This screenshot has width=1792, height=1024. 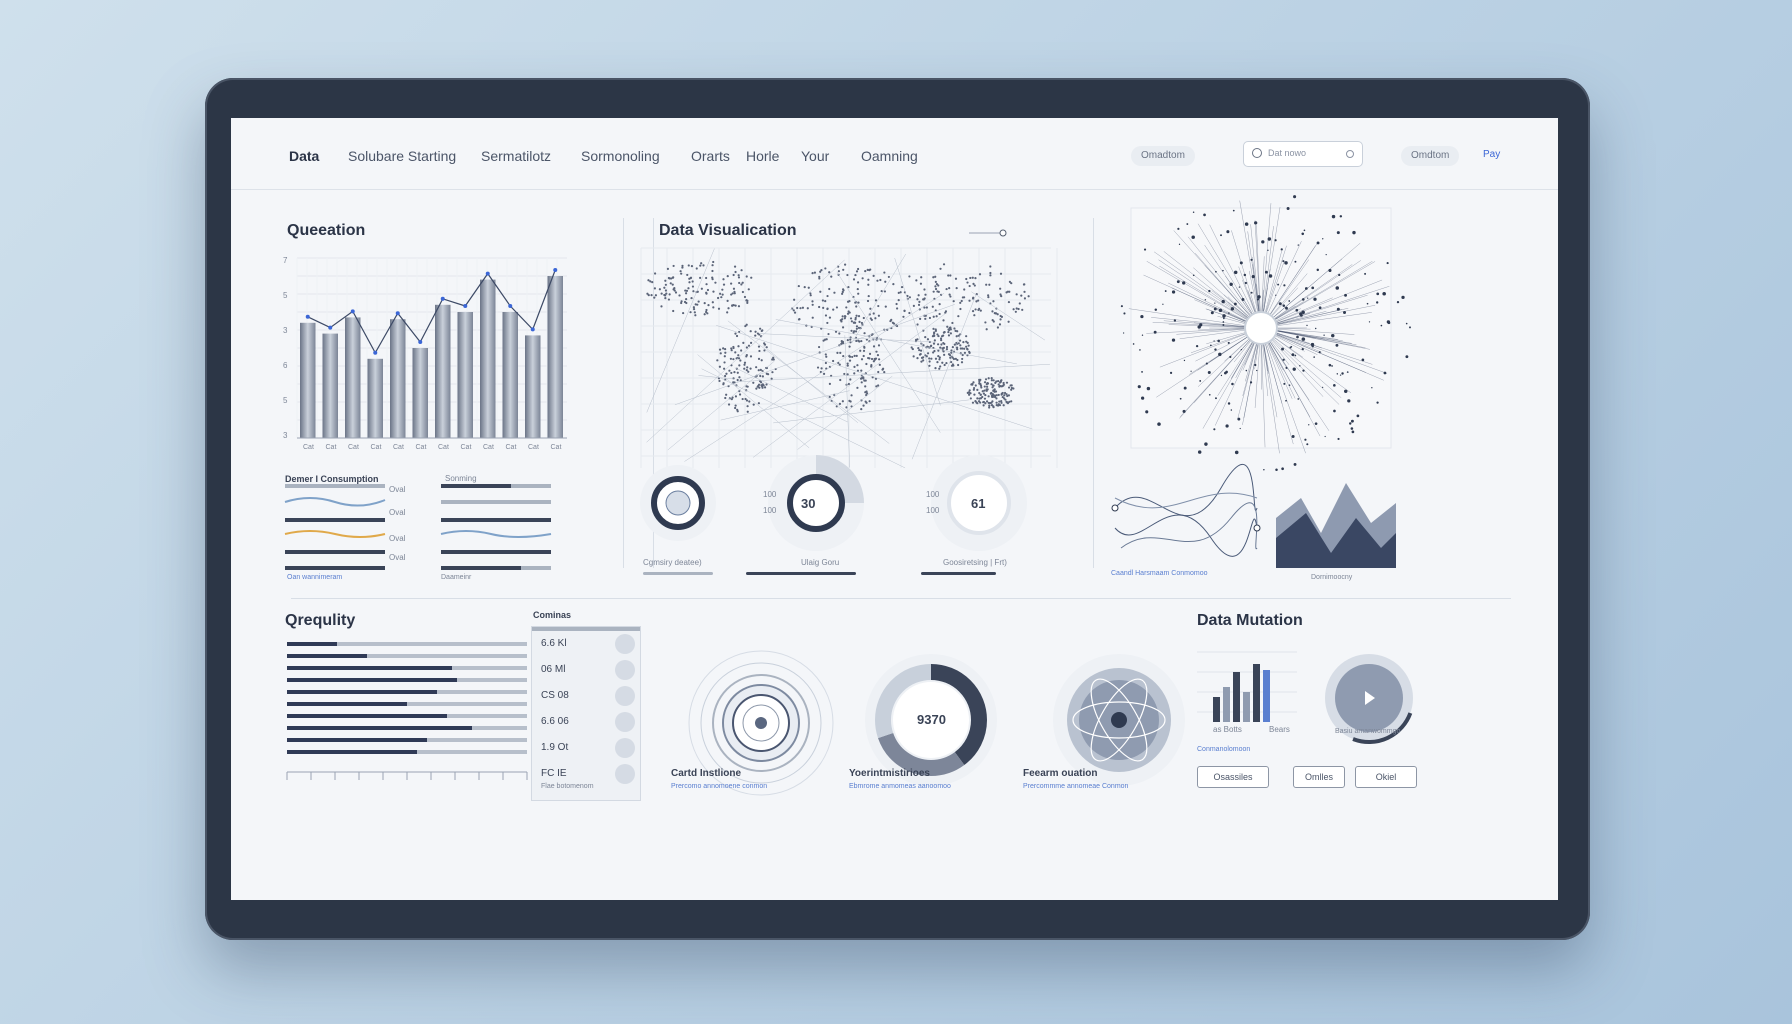 What do you see at coordinates (554, 643) in the screenshot?
I see `list-item: 6.6 Kl` at bounding box center [554, 643].